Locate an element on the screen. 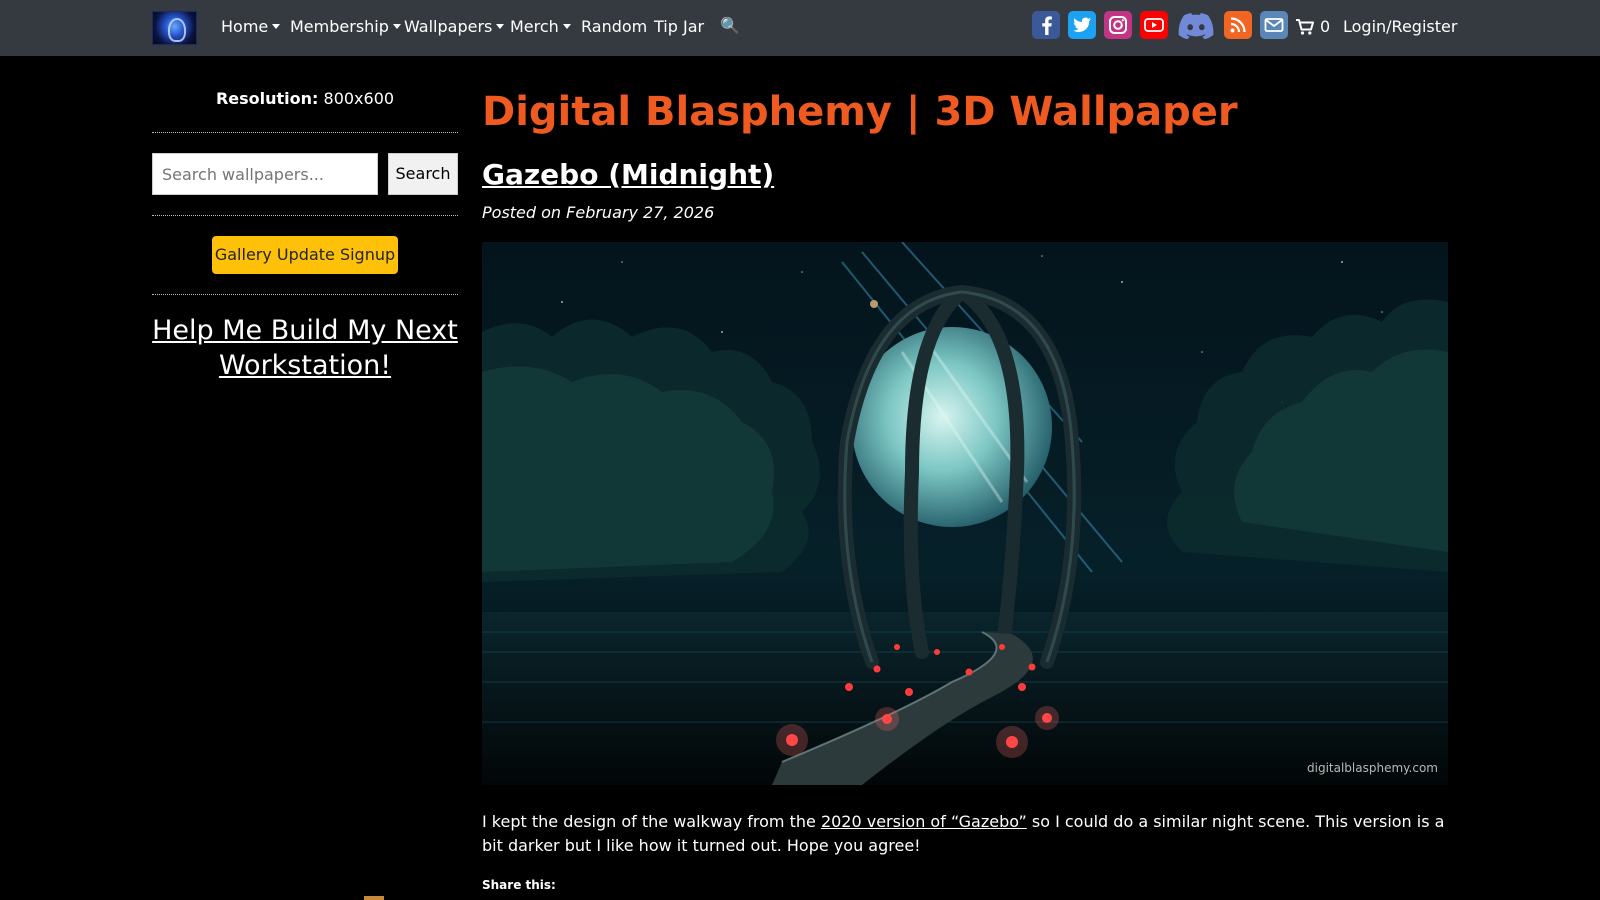 Image resolution: width=1600 pixels, height=900 pixels. post-title-link: Gazebo (Midnight) is located at coordinates (628, 175).